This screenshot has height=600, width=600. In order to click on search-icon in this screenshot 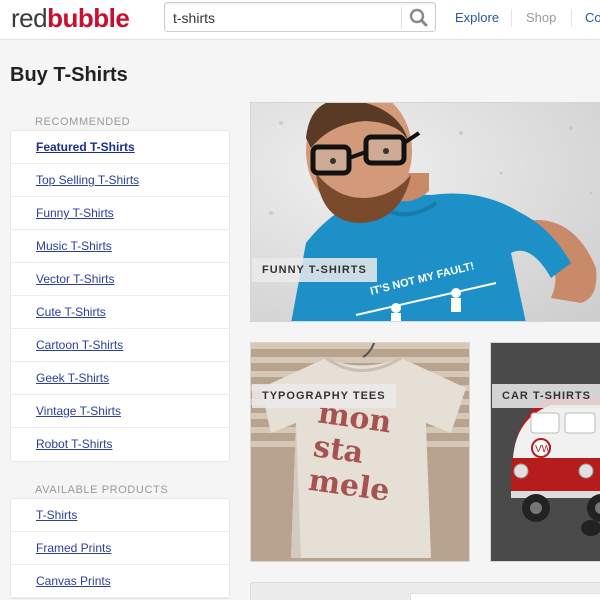, I will do `click(418, 17)`.